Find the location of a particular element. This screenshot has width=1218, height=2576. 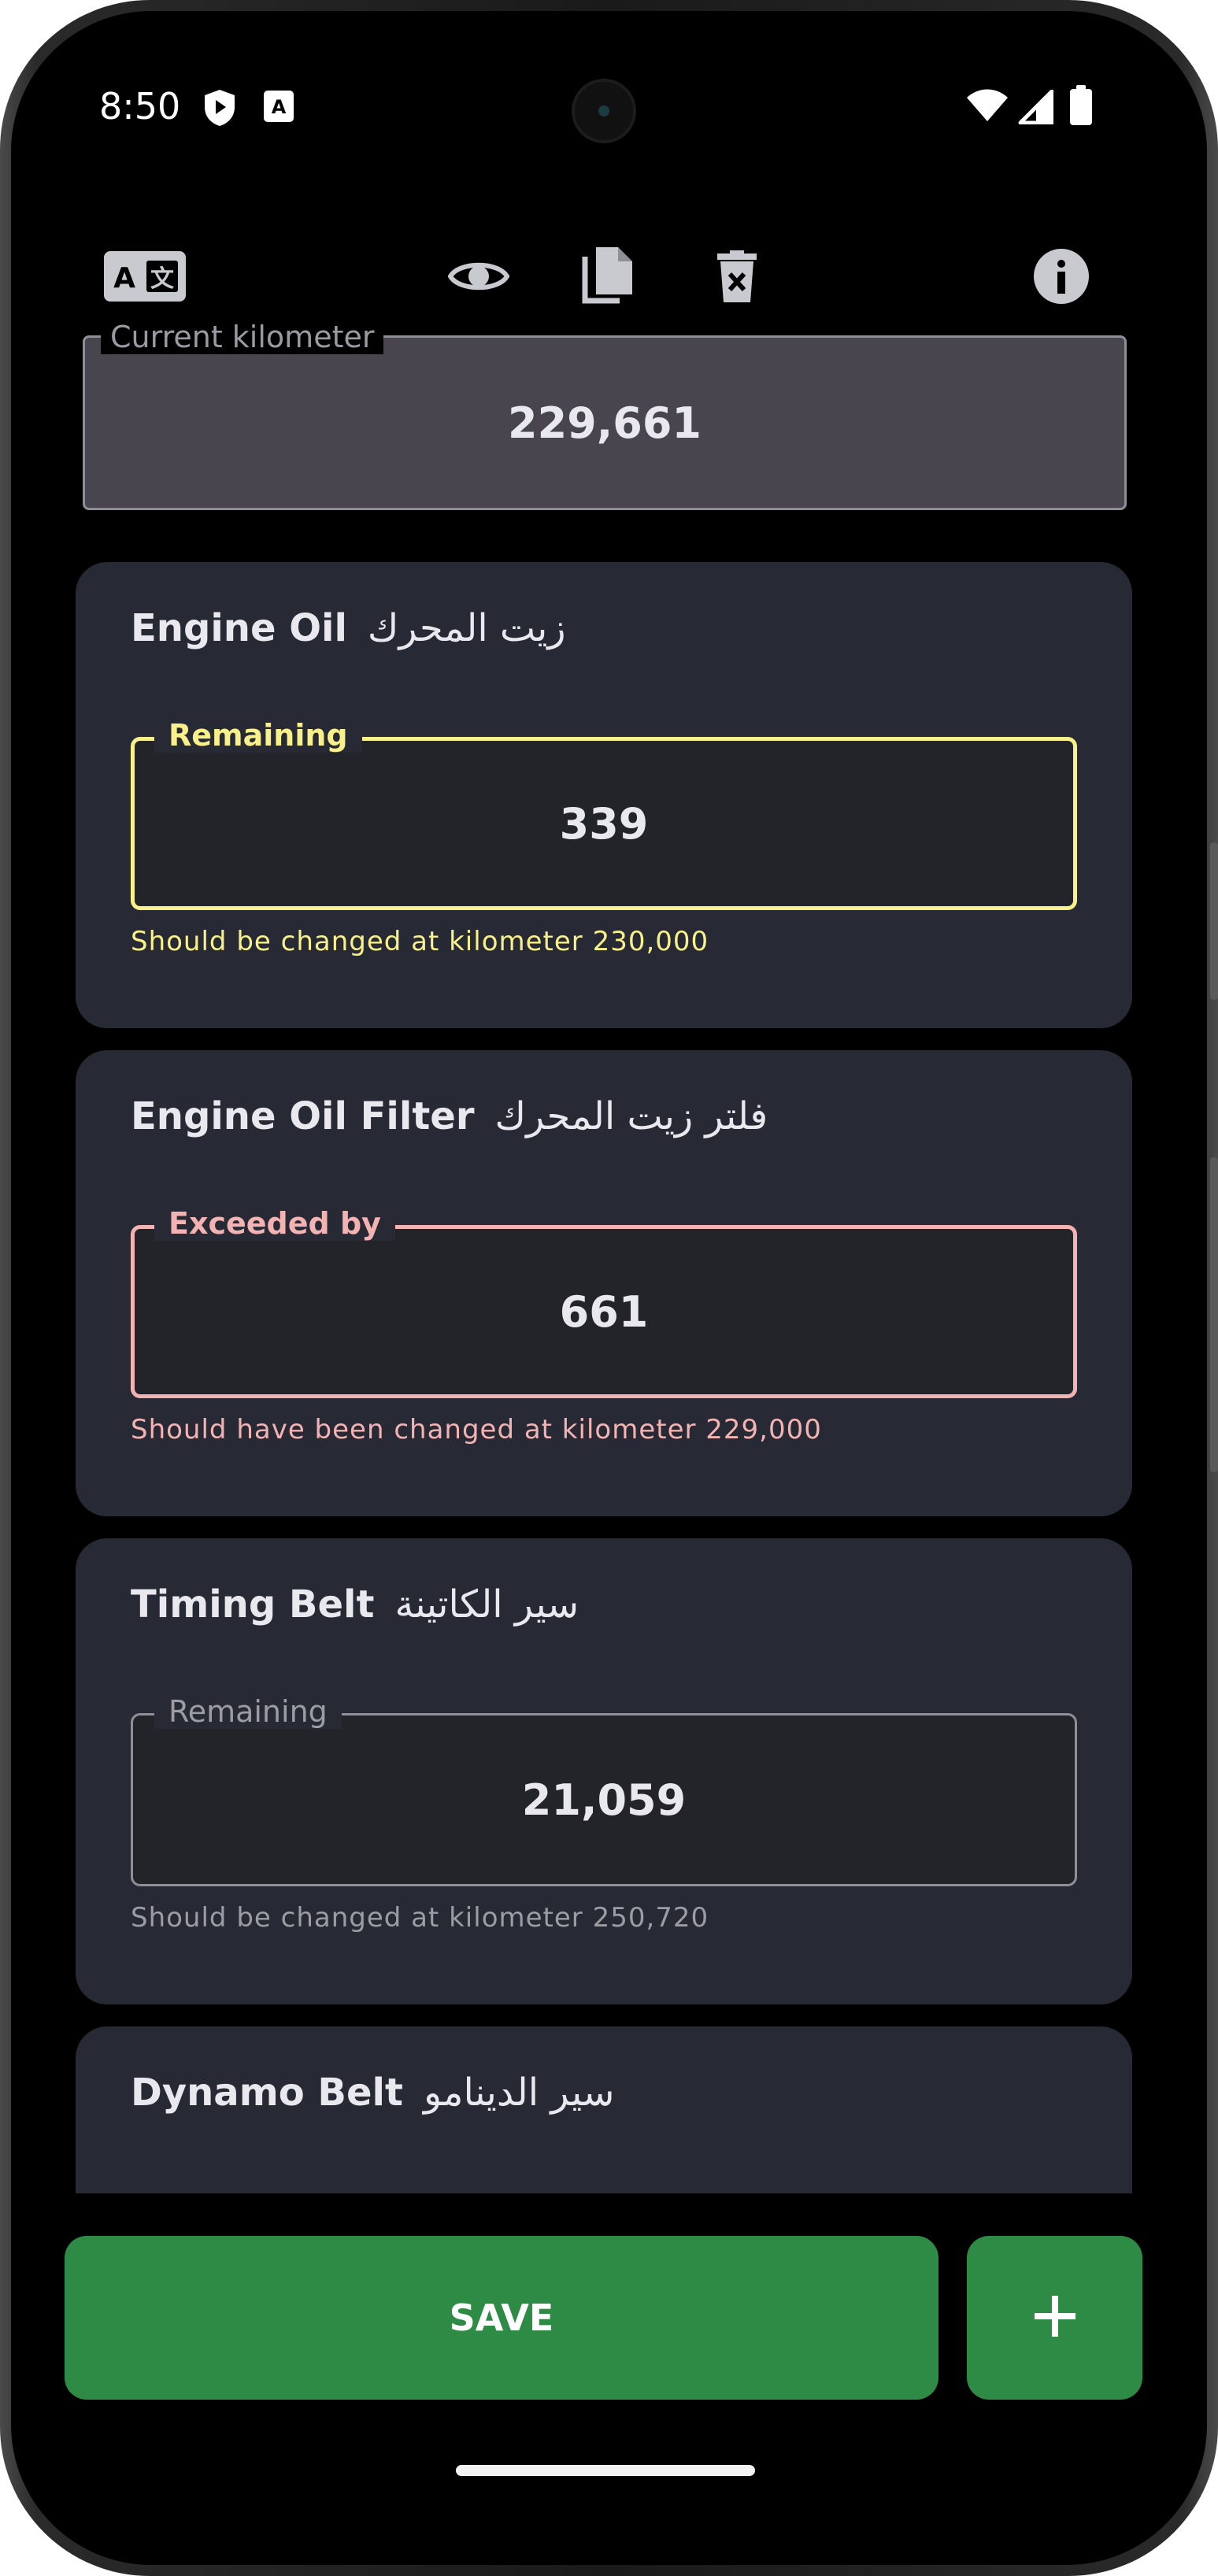

volume-button is located at coordinates (1214, 1314).